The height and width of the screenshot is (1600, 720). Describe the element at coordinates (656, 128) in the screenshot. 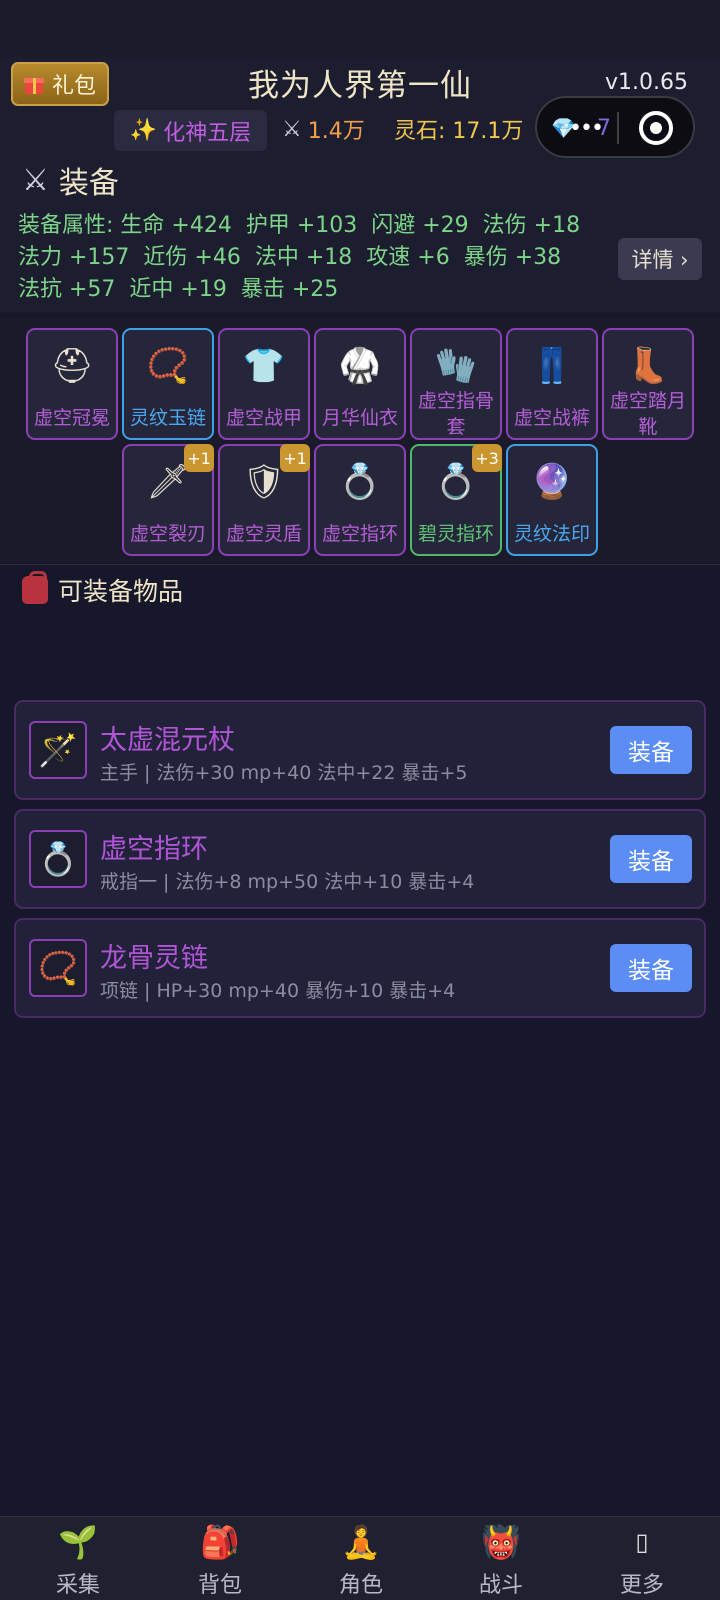

I see `close-target-icon` at that location.